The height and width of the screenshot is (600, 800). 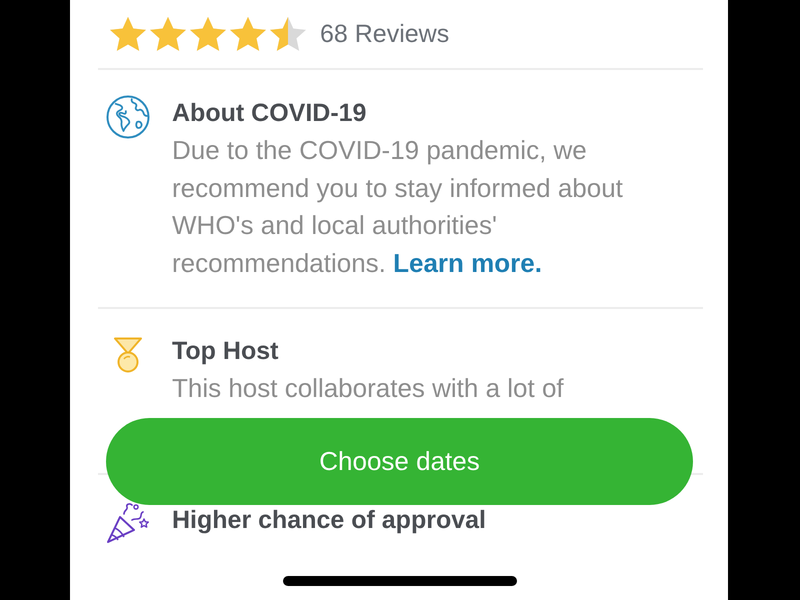 I want to click on feature-title: Top Host, so click(x=226, y=351).